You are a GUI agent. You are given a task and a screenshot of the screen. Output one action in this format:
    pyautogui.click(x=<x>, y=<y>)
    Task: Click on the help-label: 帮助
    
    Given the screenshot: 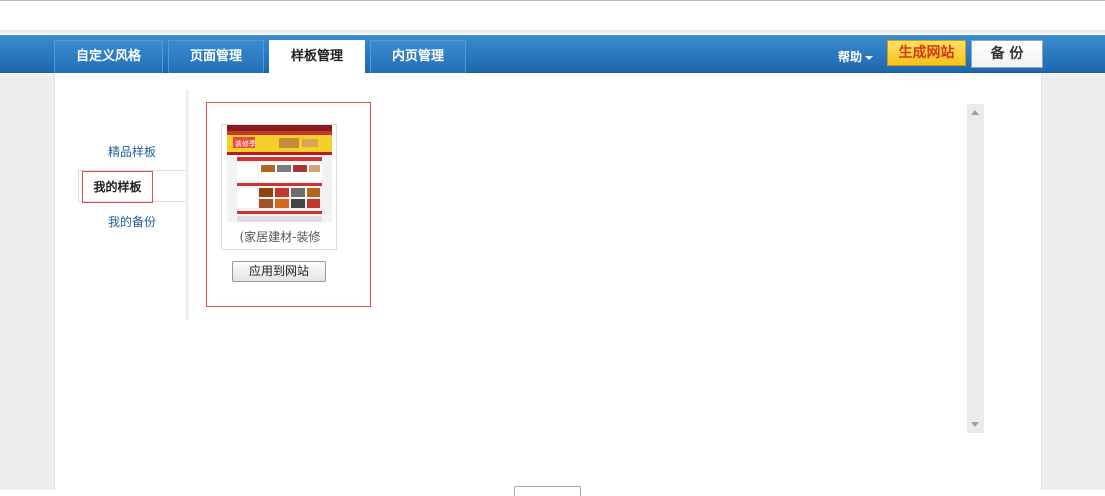 What is the action you would take?
    pyautogui.click(x=850, y=57)
    